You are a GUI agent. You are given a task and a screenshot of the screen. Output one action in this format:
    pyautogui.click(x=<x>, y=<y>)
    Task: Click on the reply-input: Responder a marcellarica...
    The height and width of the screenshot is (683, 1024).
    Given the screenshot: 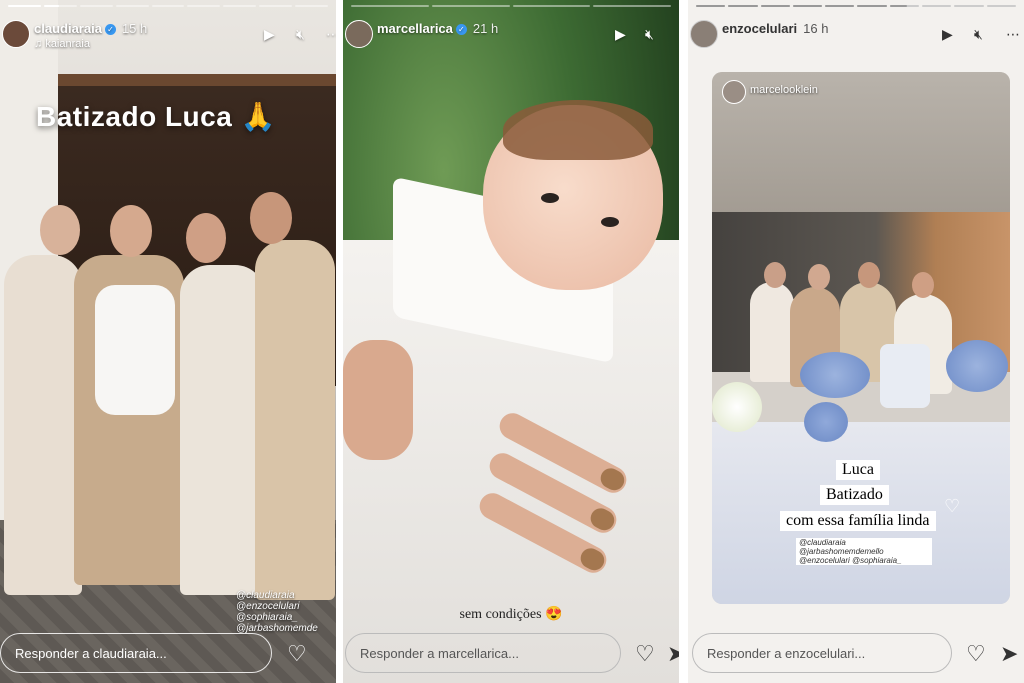 What is the action you would take?
    pyautogui.click(x=483, y=653)
    